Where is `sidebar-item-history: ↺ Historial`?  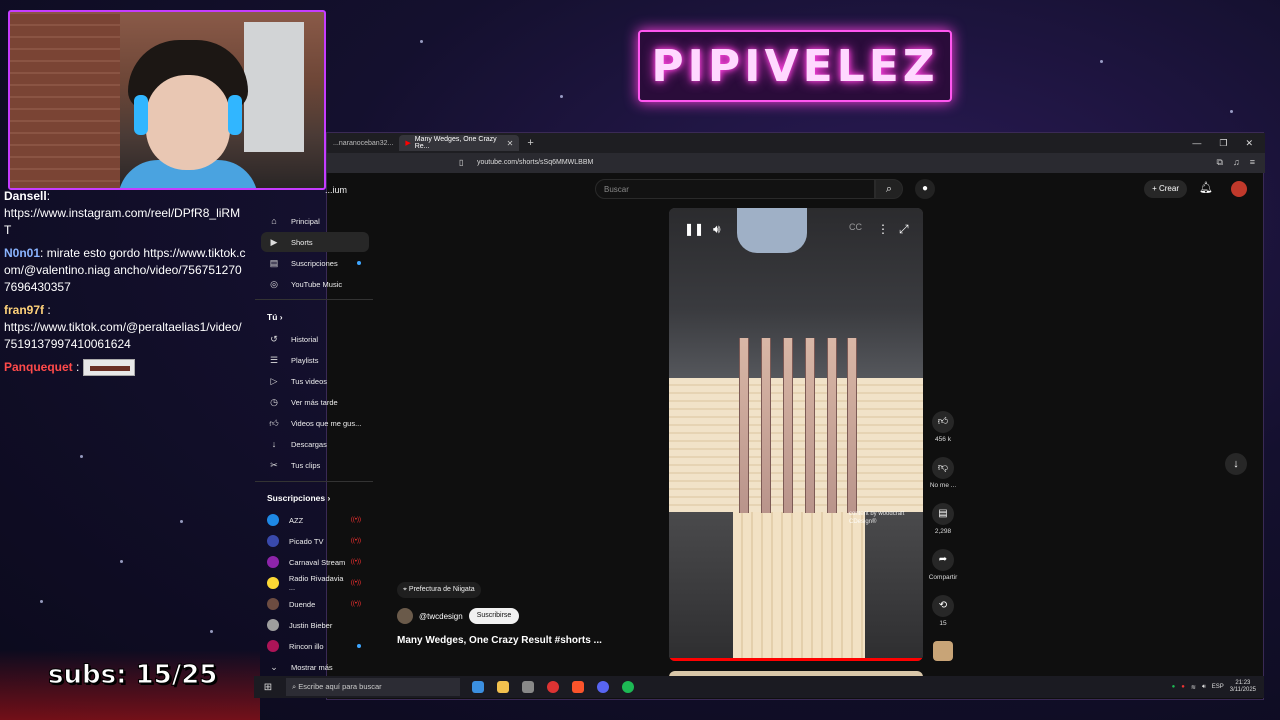 sidebar-item-history: ↺ Historial is located at coordinates (315, 339).